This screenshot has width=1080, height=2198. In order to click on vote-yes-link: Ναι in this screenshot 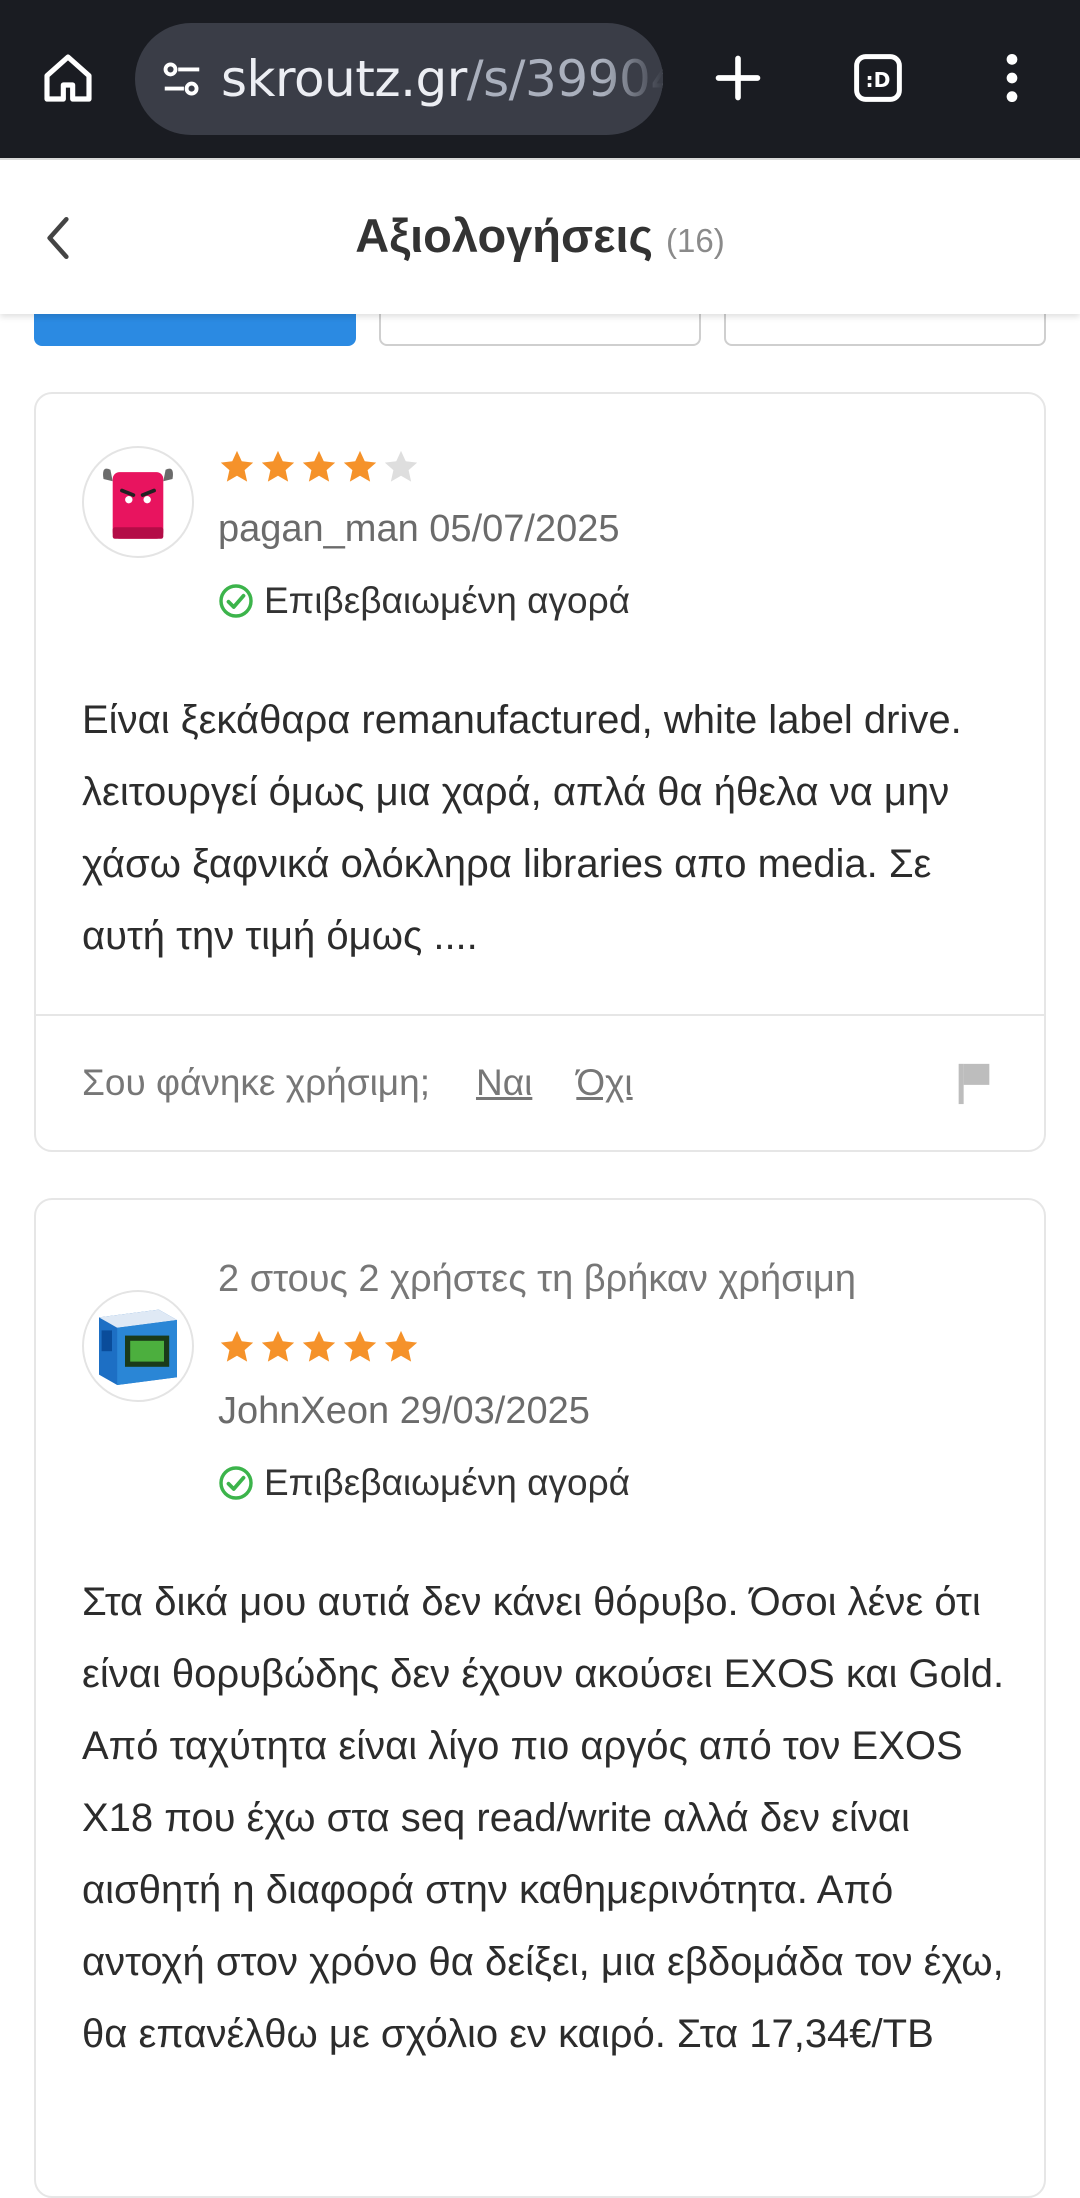, I will do `click(504, 1083)`.